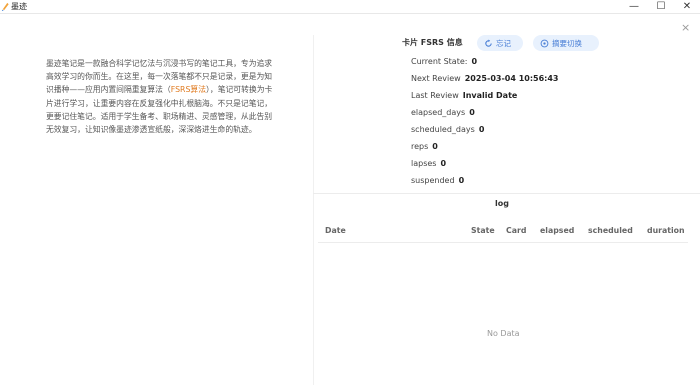  Describe the element at coordinates (188, 90) in the screenshot. I see `fsrs-algorithm-link: FSRS算法` at that location.